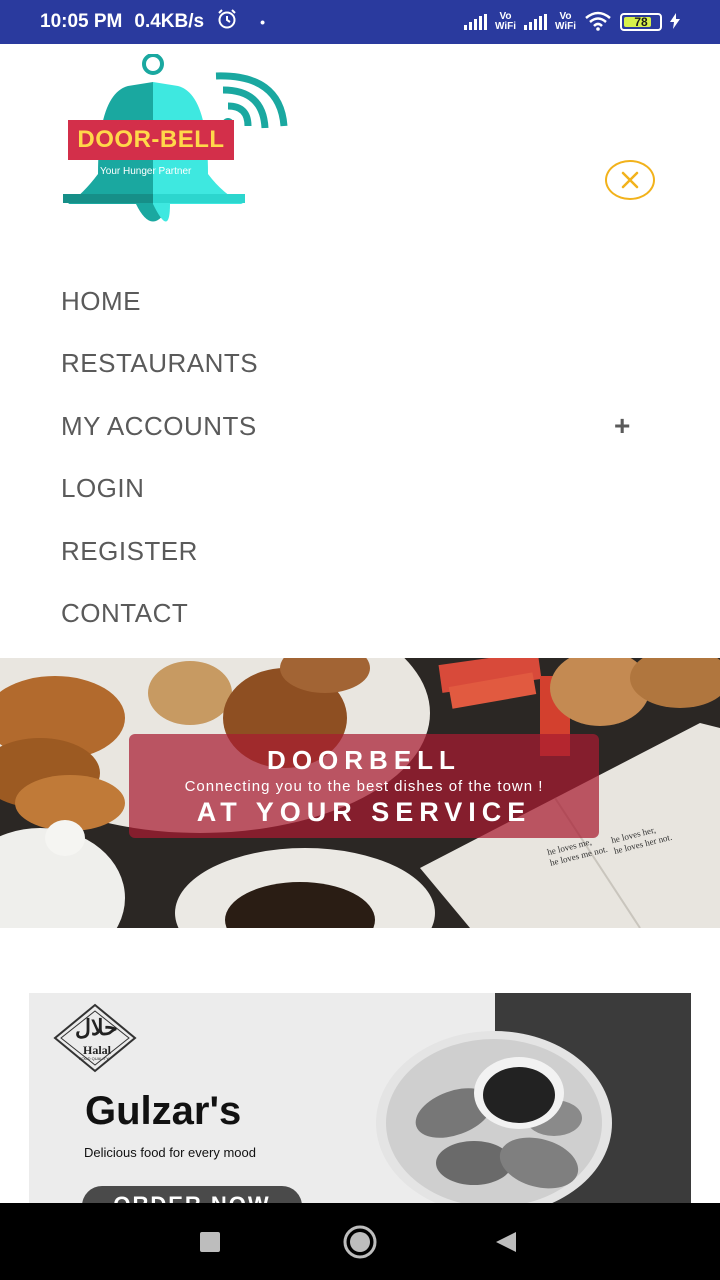 Image resolution: width=720 pixels, height=1280 pixels. I want to click on menu-item-label: RESTAURANTS, so click(160, 363).